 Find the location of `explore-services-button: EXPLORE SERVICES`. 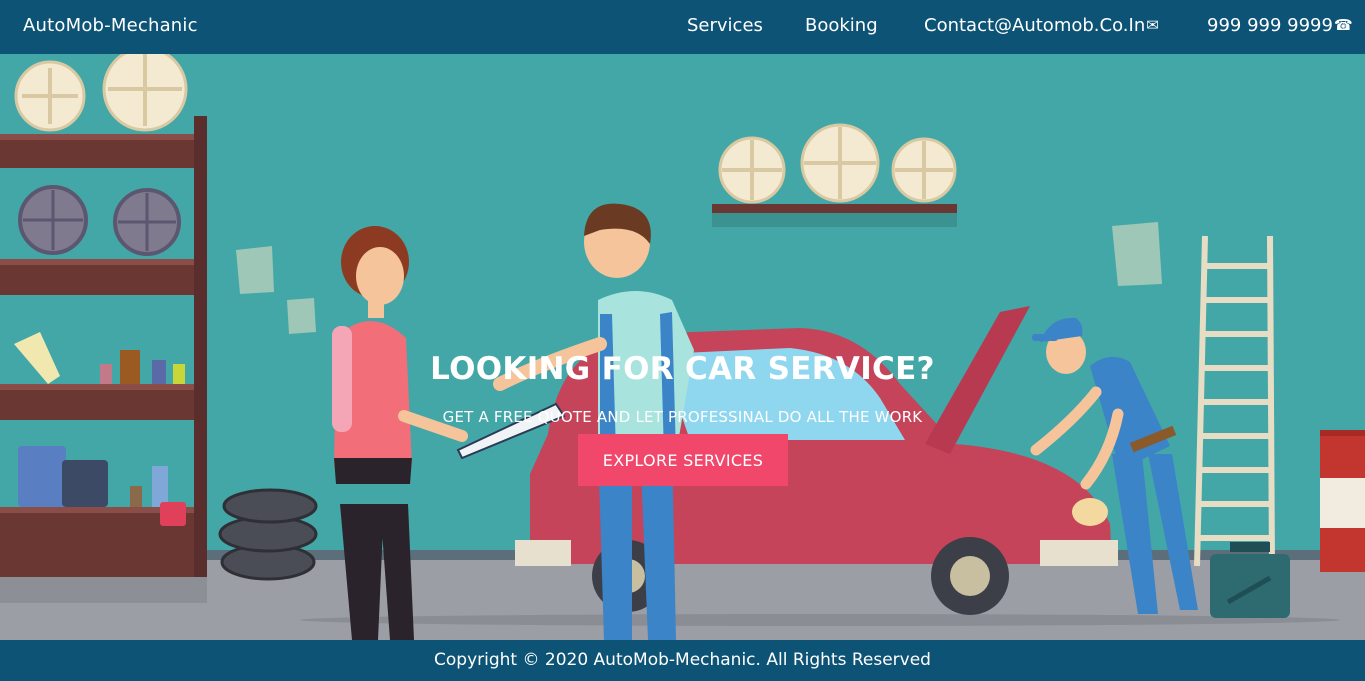

explore-services-button: EXPLORE SERVICES is located at coordinates (683, 460).